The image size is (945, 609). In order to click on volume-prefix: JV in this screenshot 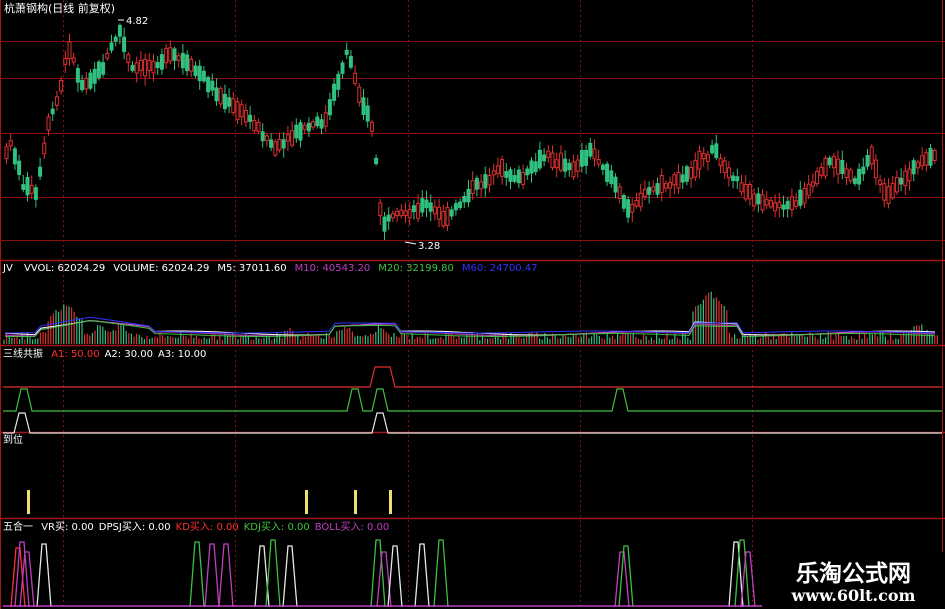, I will do `click(8, 268)`.